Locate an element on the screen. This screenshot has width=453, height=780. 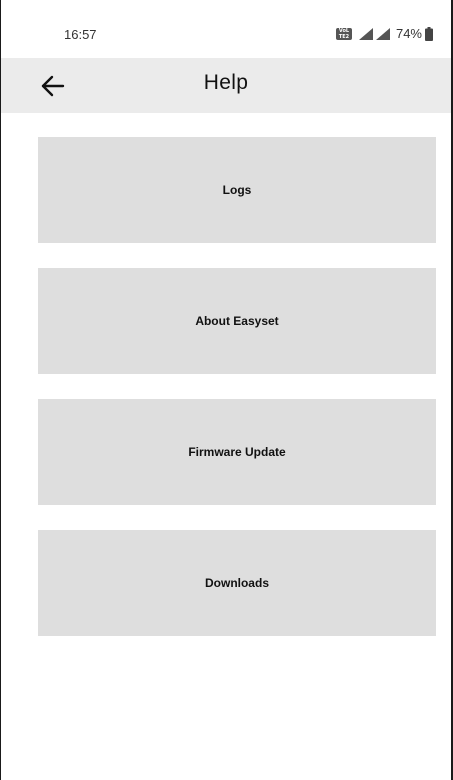
downloads-button: Downloads is located at coordinates (237, 583).